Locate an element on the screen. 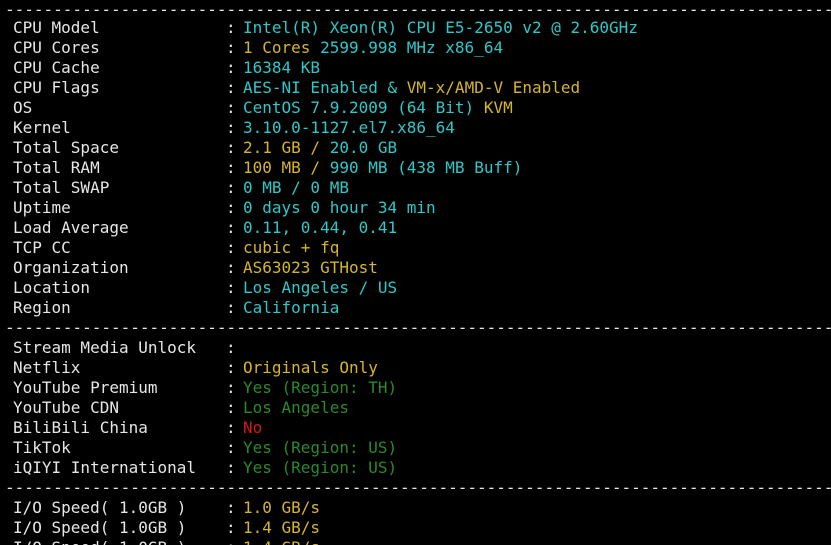 Image resolution: width=831 pixels, height=545 pixels. value-segment: cubic + fq is located at coordinates (291, 247).